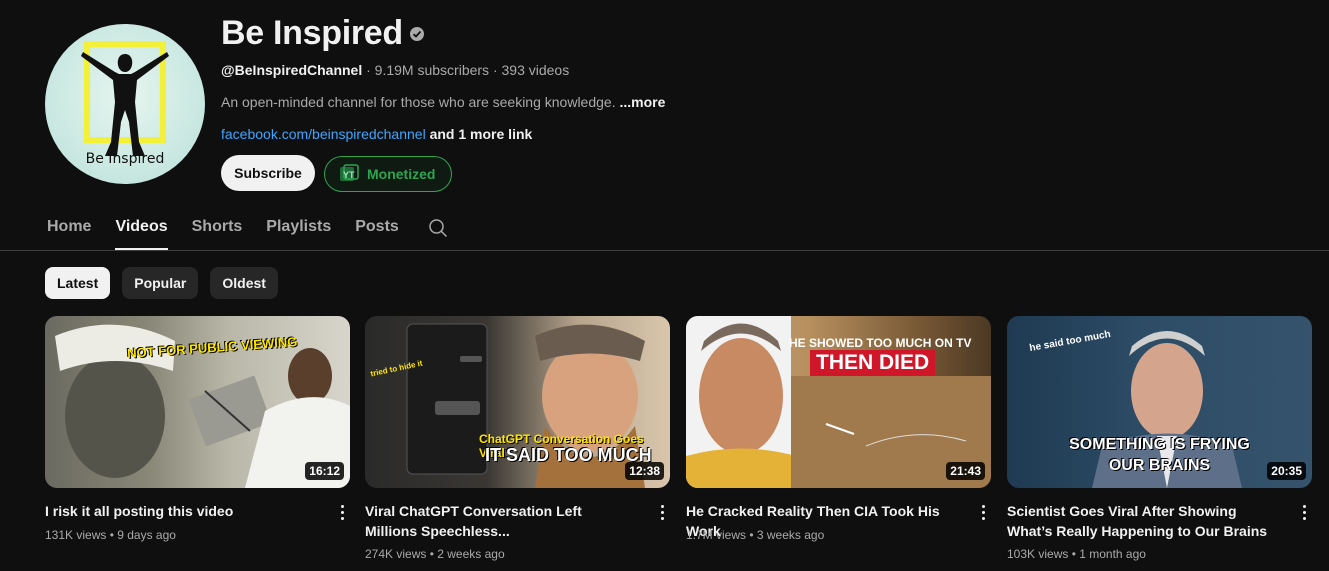 The height and width of the screenshot is (571, 1329). I want to click on monetized-button: YT Monetized, so click(388, 174).